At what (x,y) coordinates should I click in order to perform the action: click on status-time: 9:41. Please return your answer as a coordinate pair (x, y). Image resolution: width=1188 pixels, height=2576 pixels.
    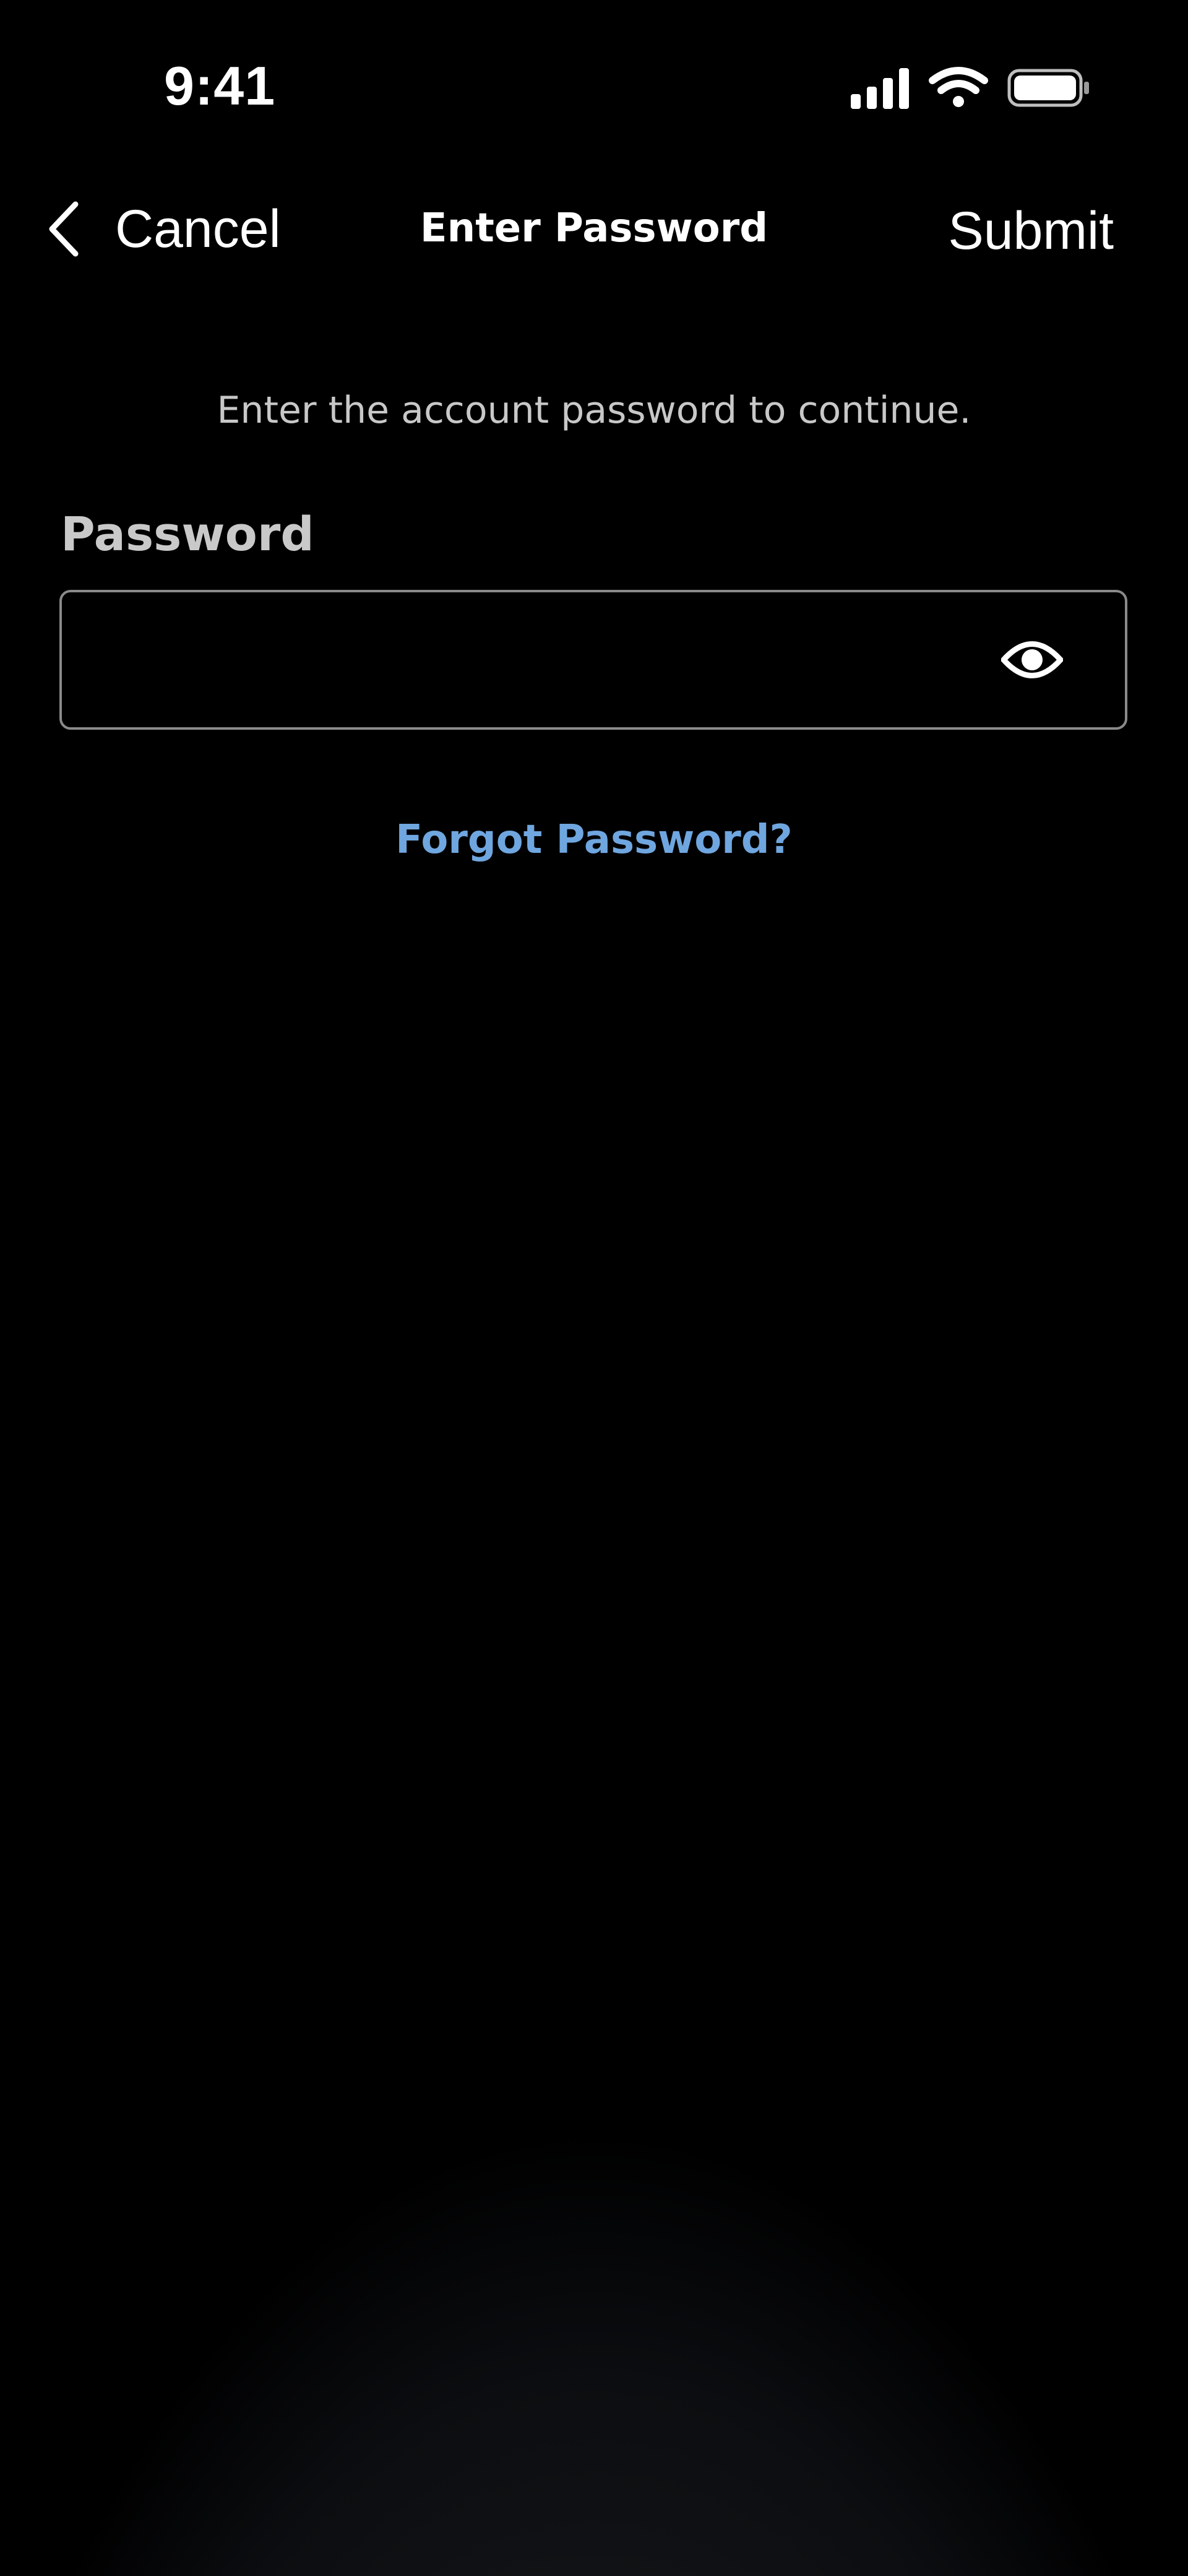
    Looking at the image, I should click on (220, 85).